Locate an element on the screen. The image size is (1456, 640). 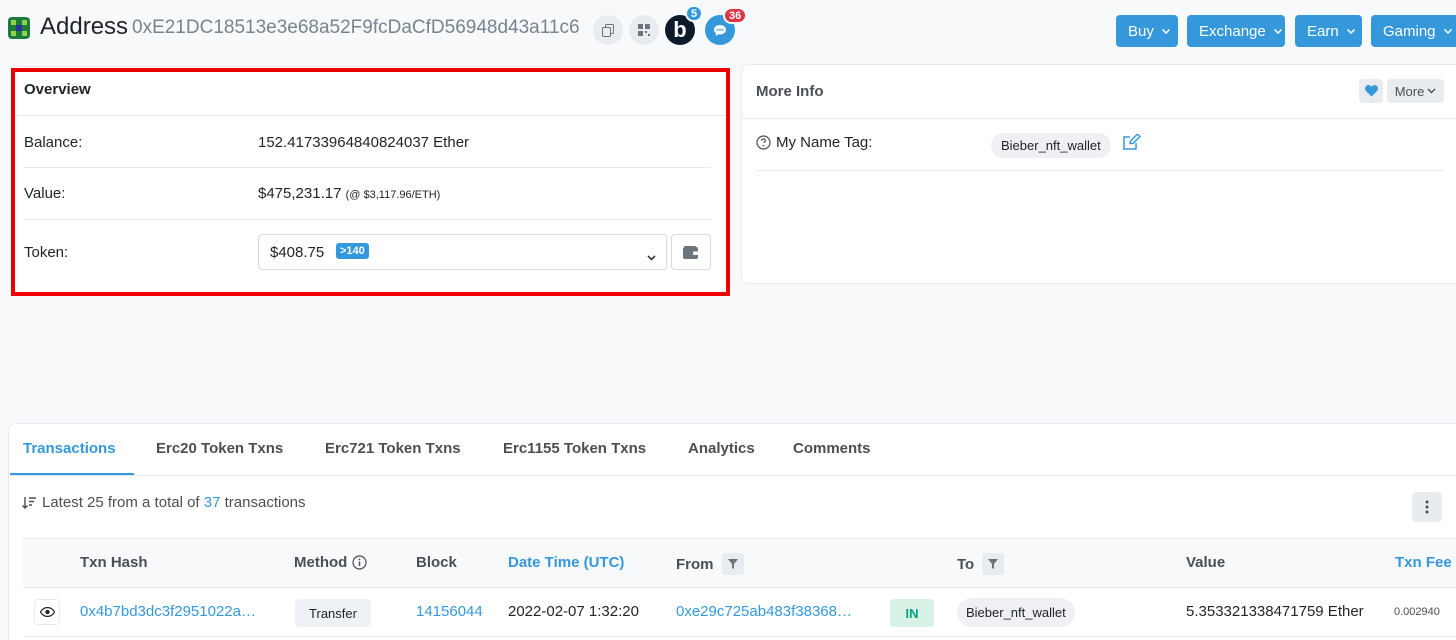
blockscan-count-badge: 5 is located at coordinates (694, 13).